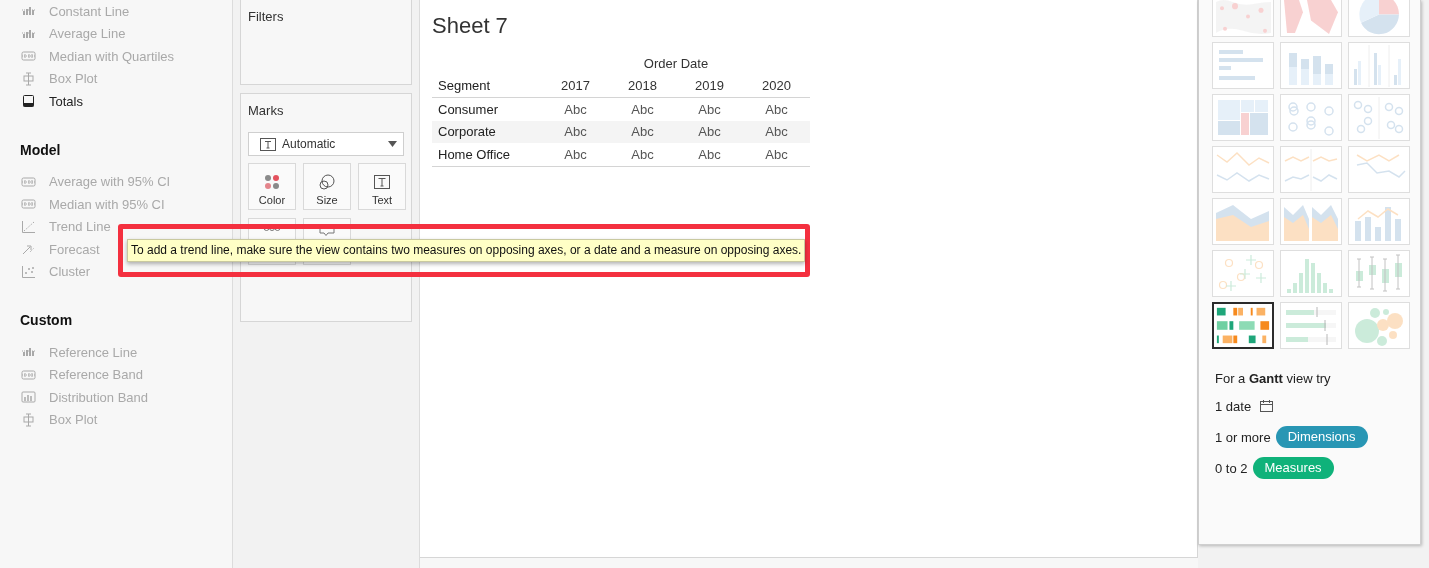  I want to click on marks-card-title: Marks, so click(266, 110).